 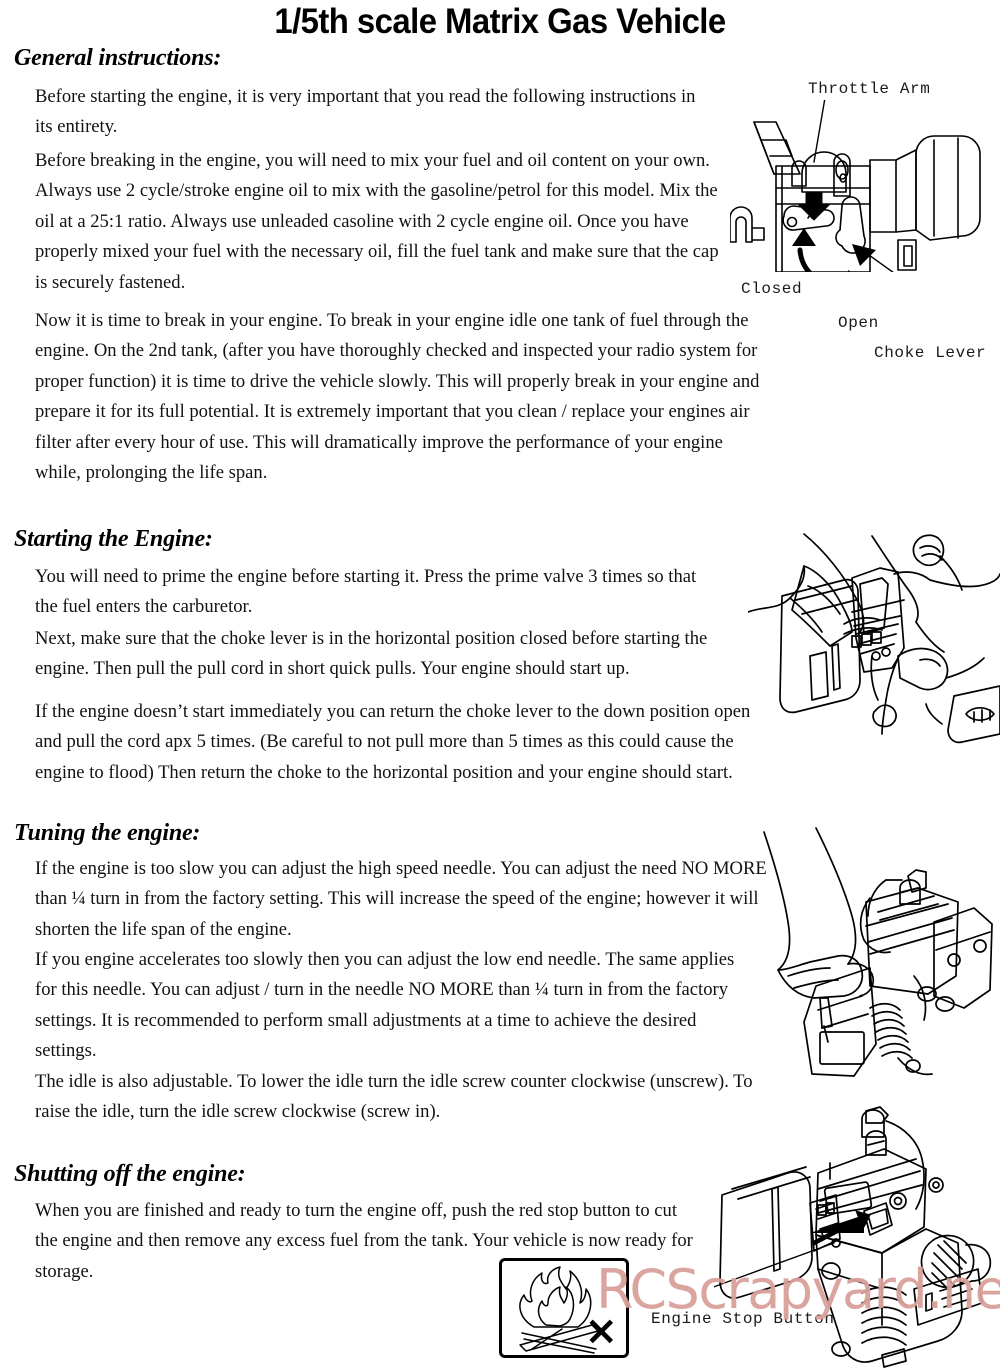 I want to click on figure-pull-start, so click(x=874, y=670).